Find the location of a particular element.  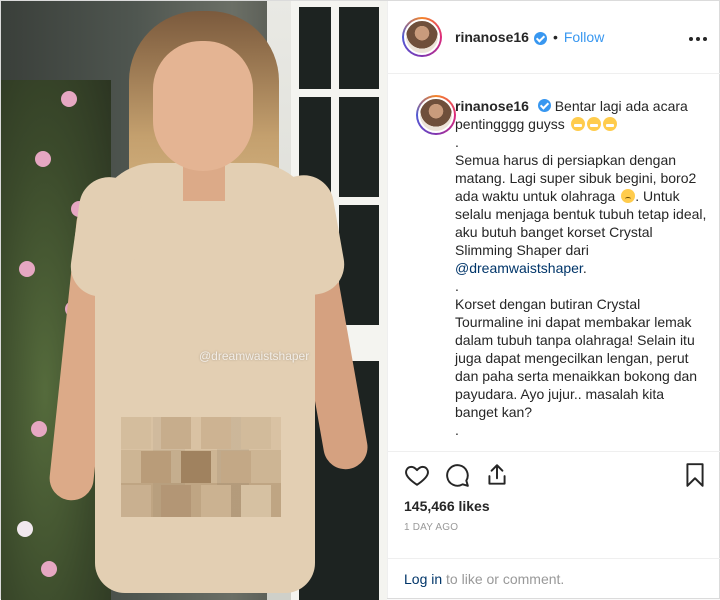

login-prompt-text: to like or comment. is located at coordinates (505, 579).